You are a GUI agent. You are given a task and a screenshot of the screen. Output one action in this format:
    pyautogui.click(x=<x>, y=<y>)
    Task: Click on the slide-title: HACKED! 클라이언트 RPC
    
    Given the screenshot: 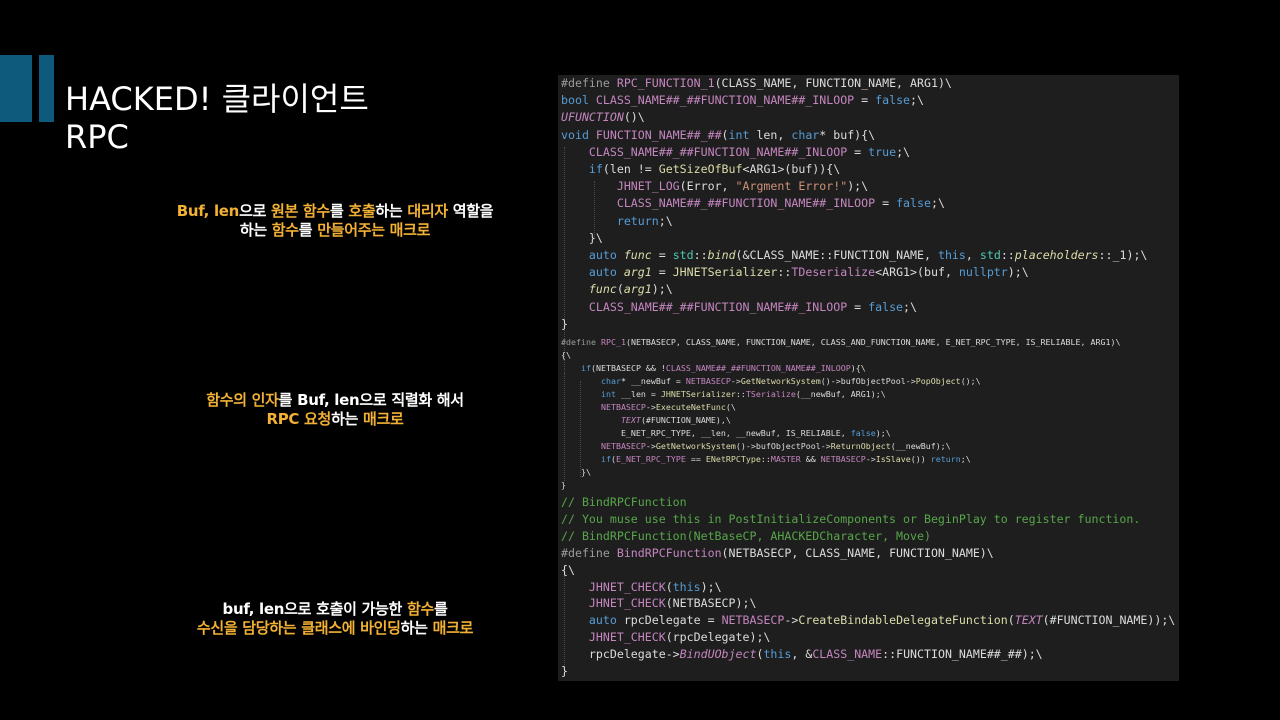 What is the action you would take?
    pyautogui.click(x=217, y=118)
    